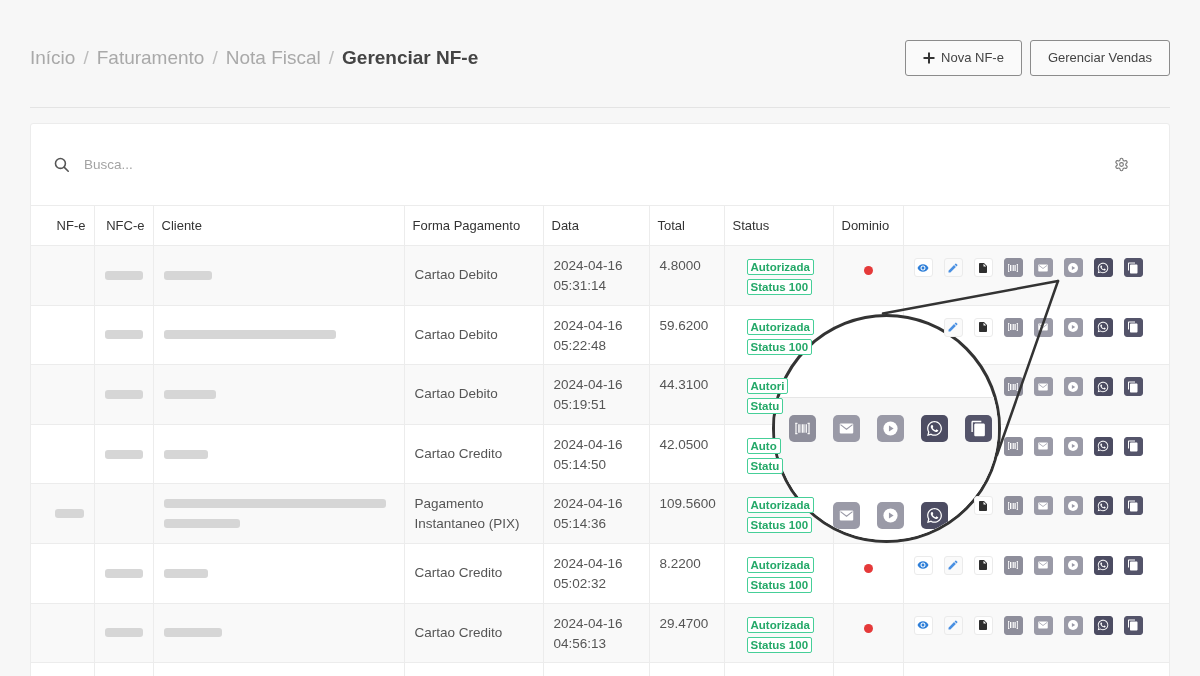  What do you see at coordinates (150, 57) in the screenshot?
I see `breadcrumb-link: Faturamento` at bounding box center [150, 57].